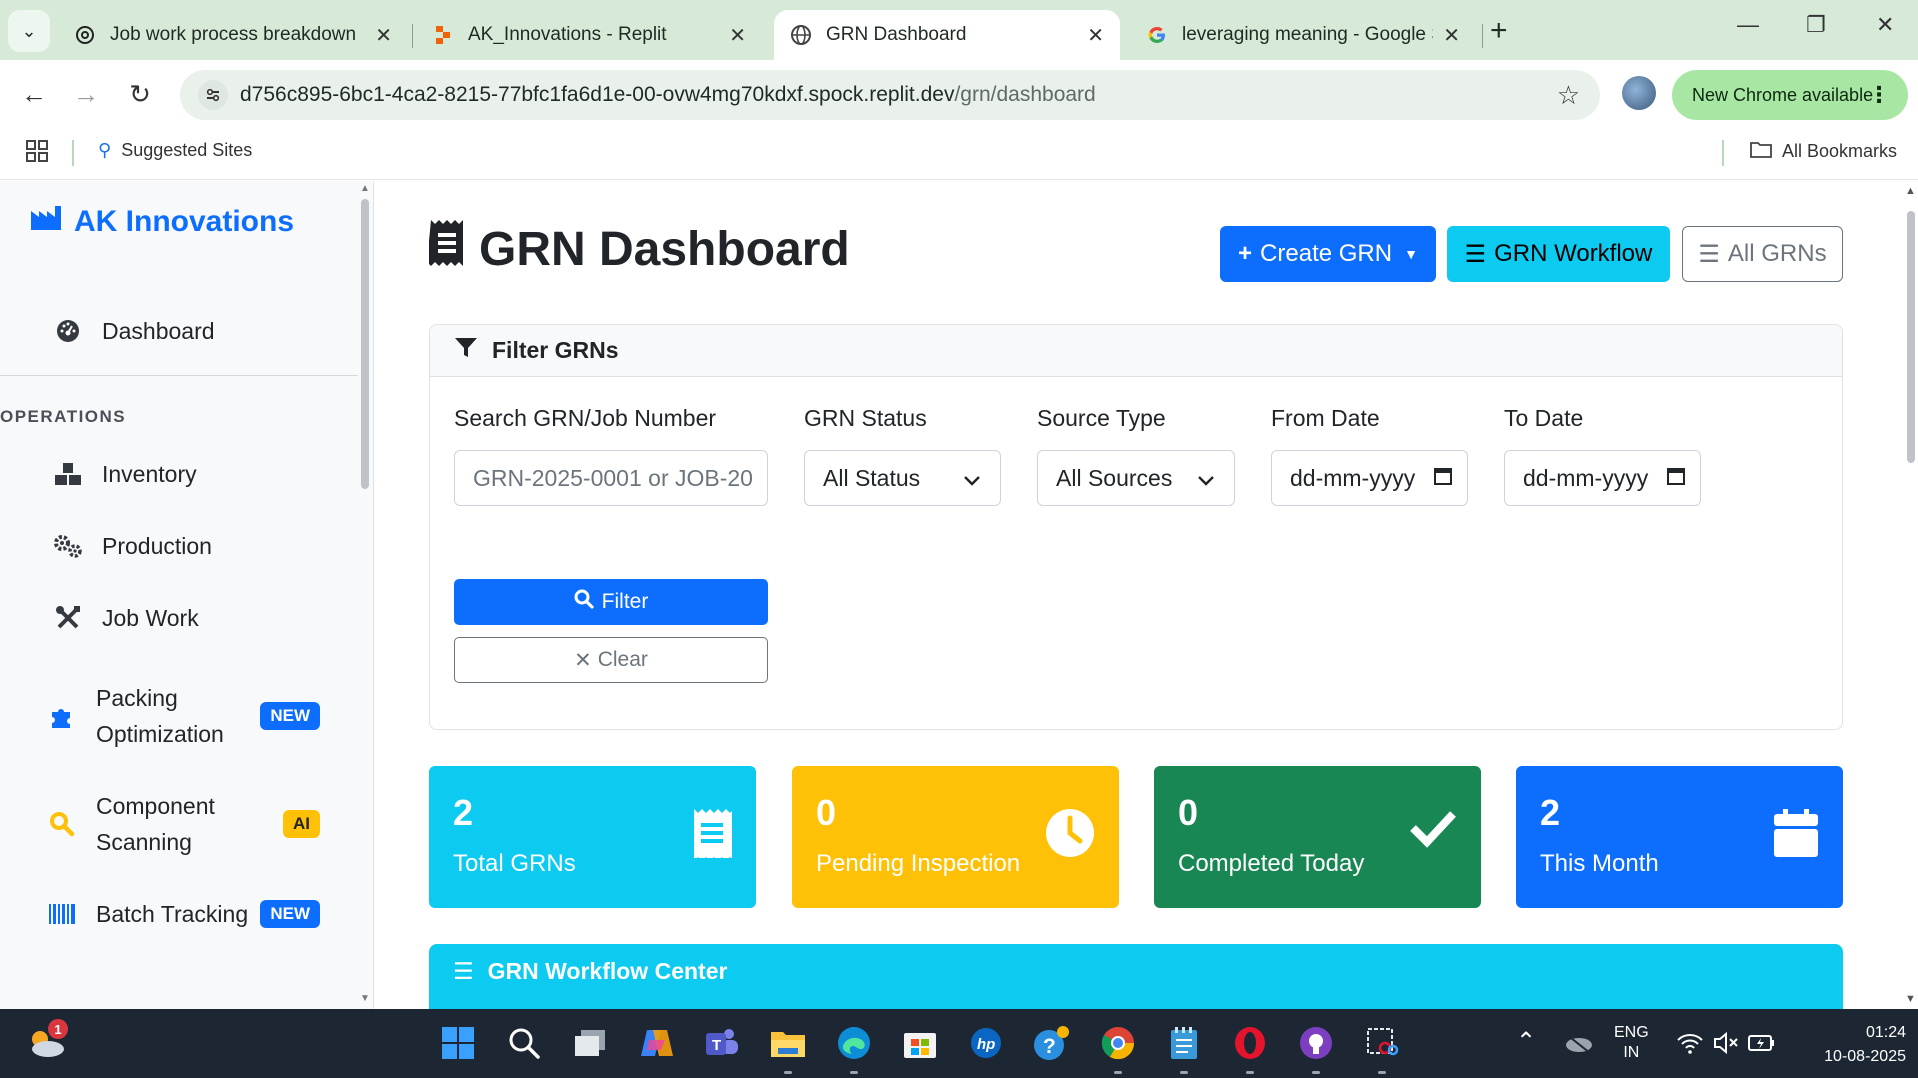 The image size is (1918, 1078). I want to click on wifi-icon, so click(1690, 1043).